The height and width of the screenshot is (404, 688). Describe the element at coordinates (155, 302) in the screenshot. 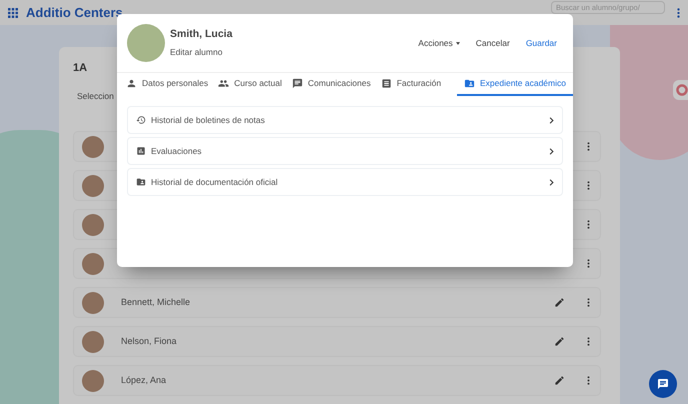

I see `student-name: Bennett, Michelle` at that location.